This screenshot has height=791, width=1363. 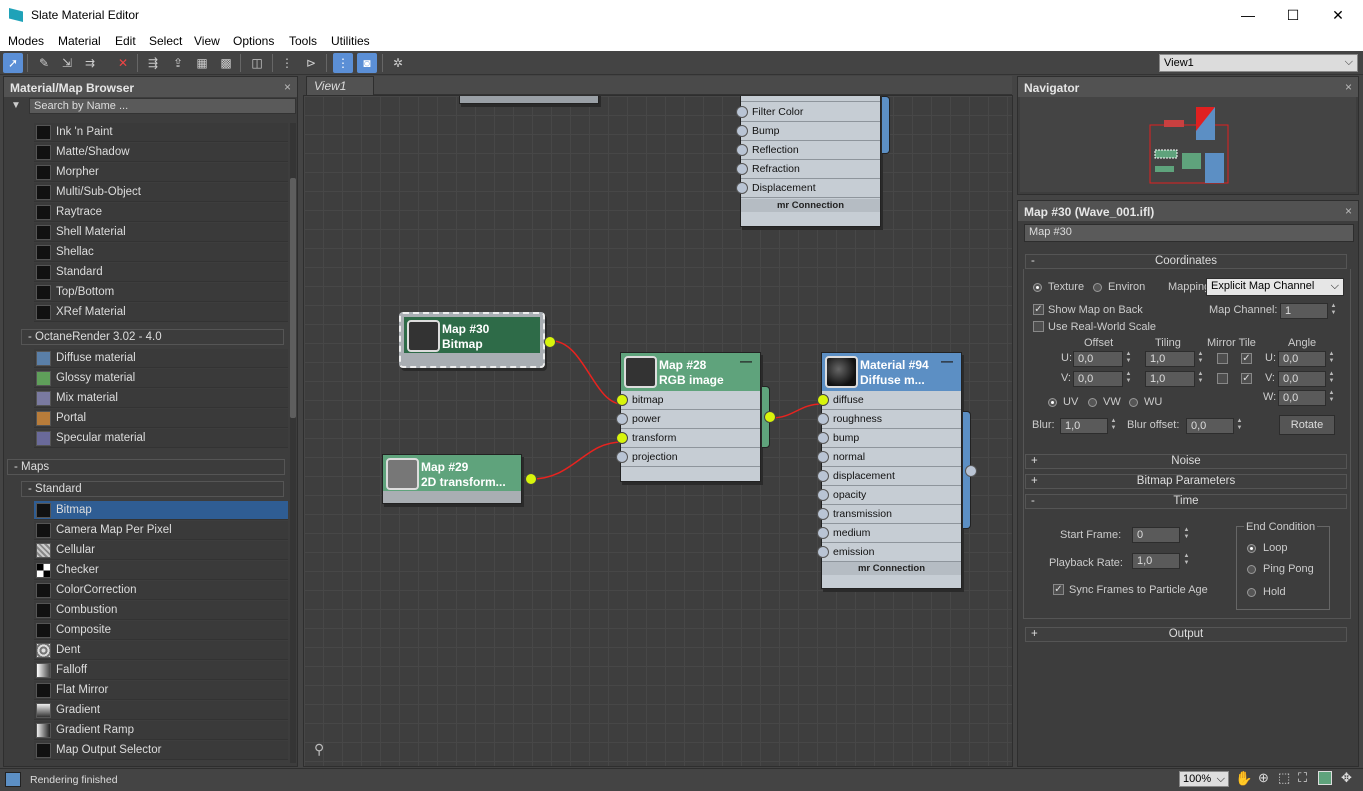 I want to click on zoom-icon: ⊕, so click(x=1263, y=778).